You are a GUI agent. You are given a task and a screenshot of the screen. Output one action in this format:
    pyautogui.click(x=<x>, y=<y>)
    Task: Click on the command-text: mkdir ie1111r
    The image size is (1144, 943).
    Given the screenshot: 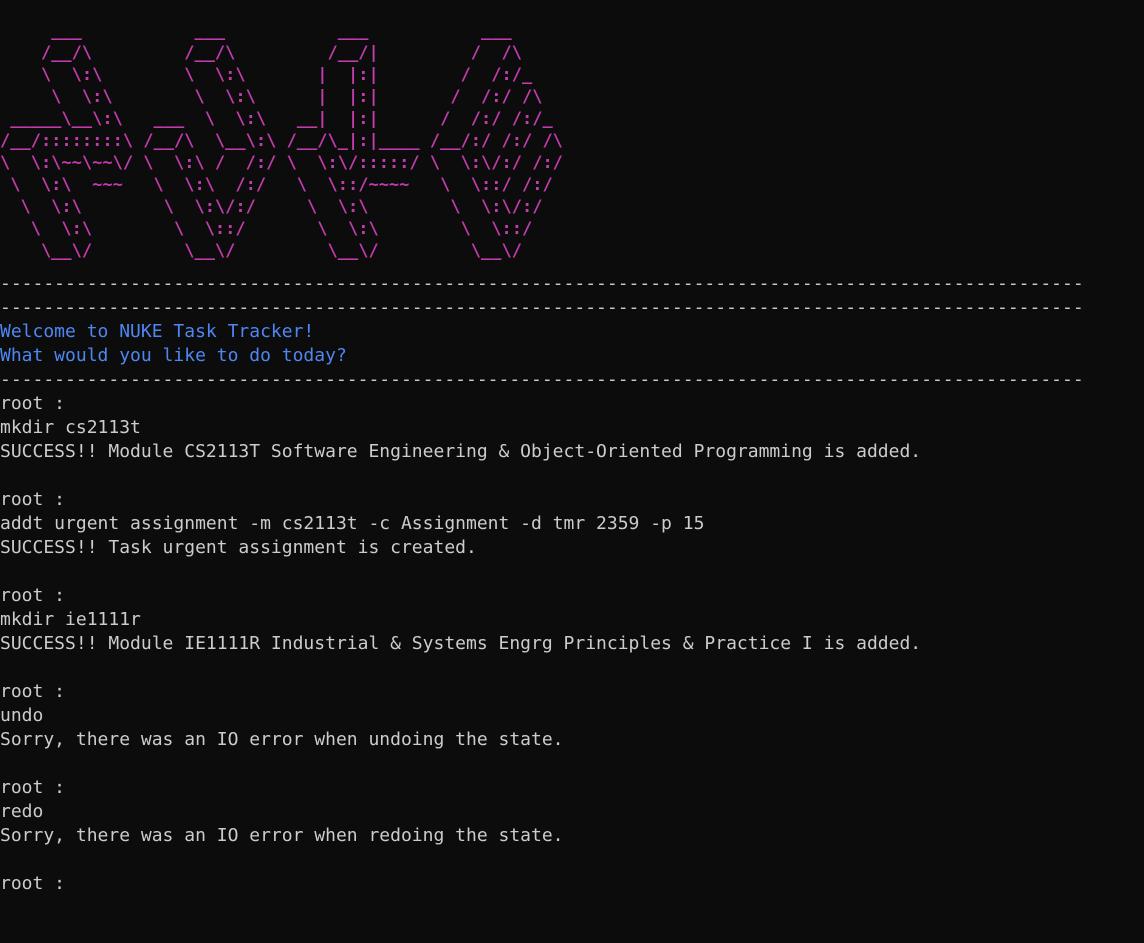 What is the action you would take?
    pyautogui.click(x=70, y=619)
    